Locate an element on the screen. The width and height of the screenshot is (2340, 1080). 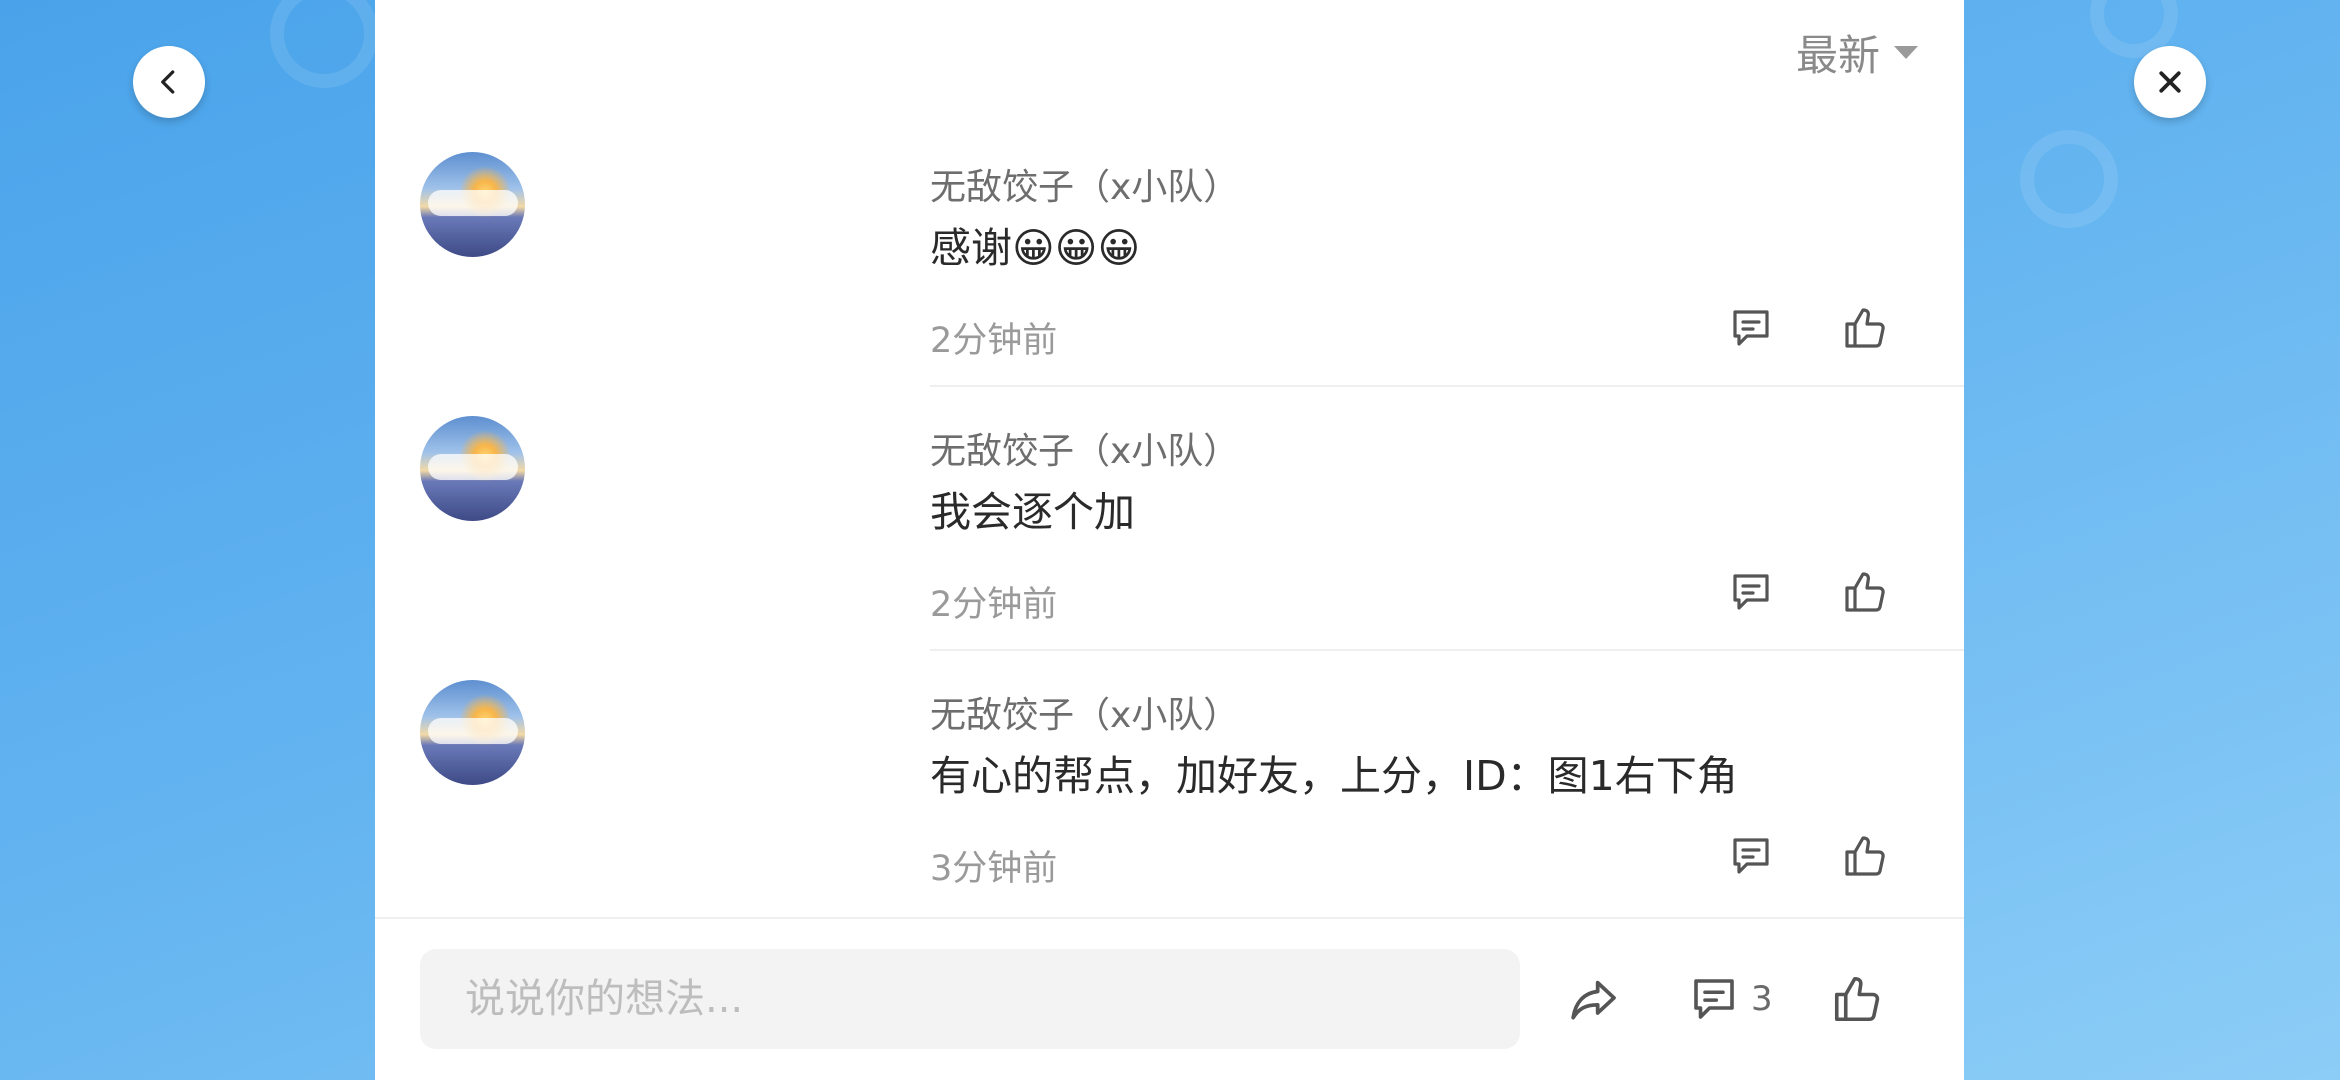
like-button is located at coordinates (1865, 856).